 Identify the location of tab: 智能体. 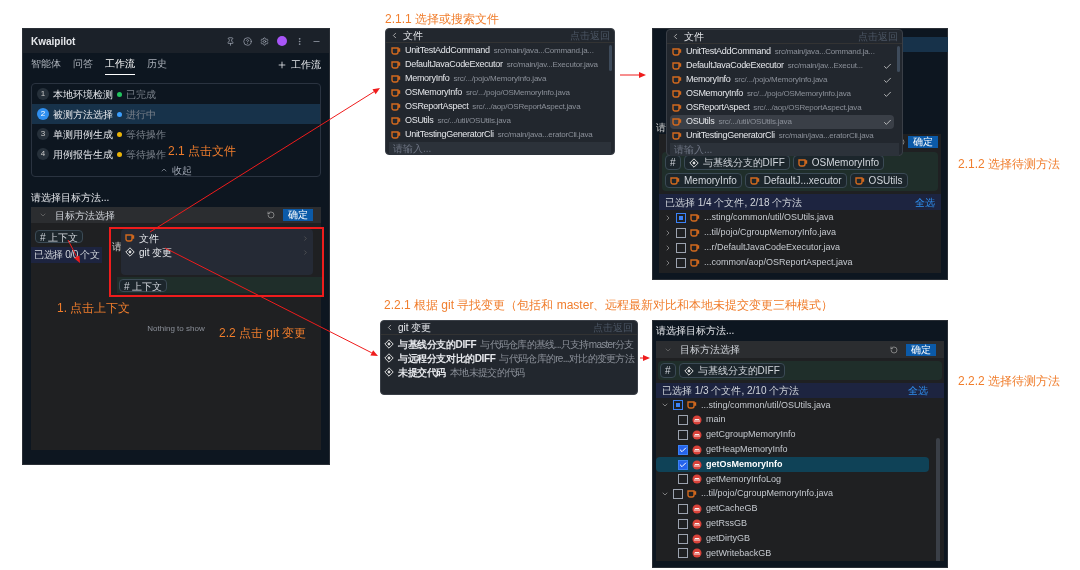
(46, 65).